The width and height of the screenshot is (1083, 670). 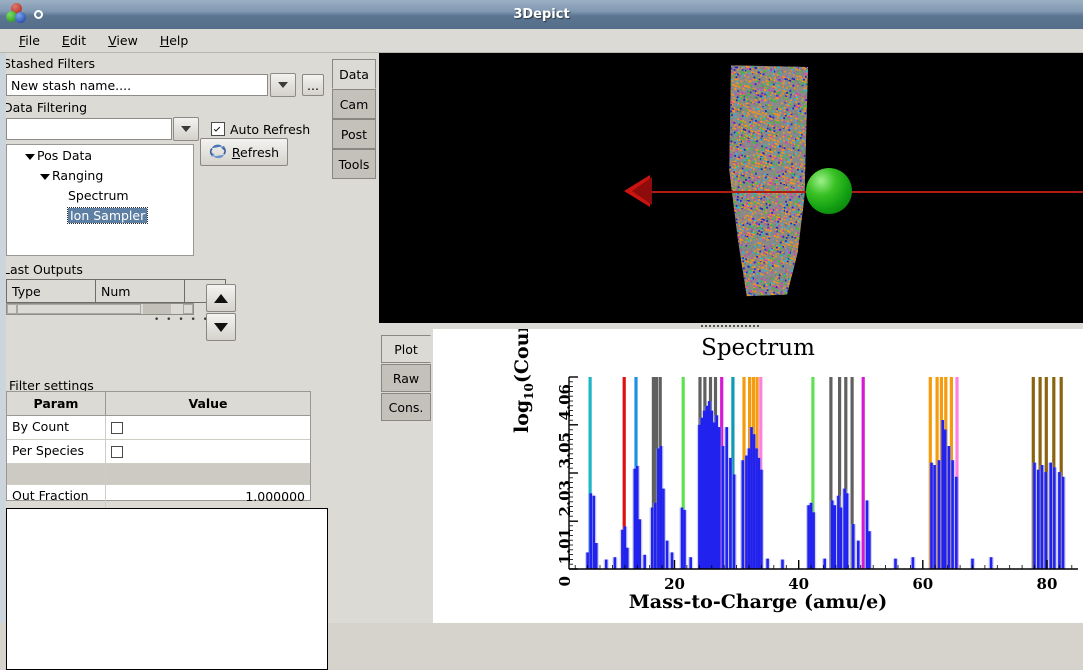 I want to click on table-header-row: Type Num, so click(x=116, y=291).